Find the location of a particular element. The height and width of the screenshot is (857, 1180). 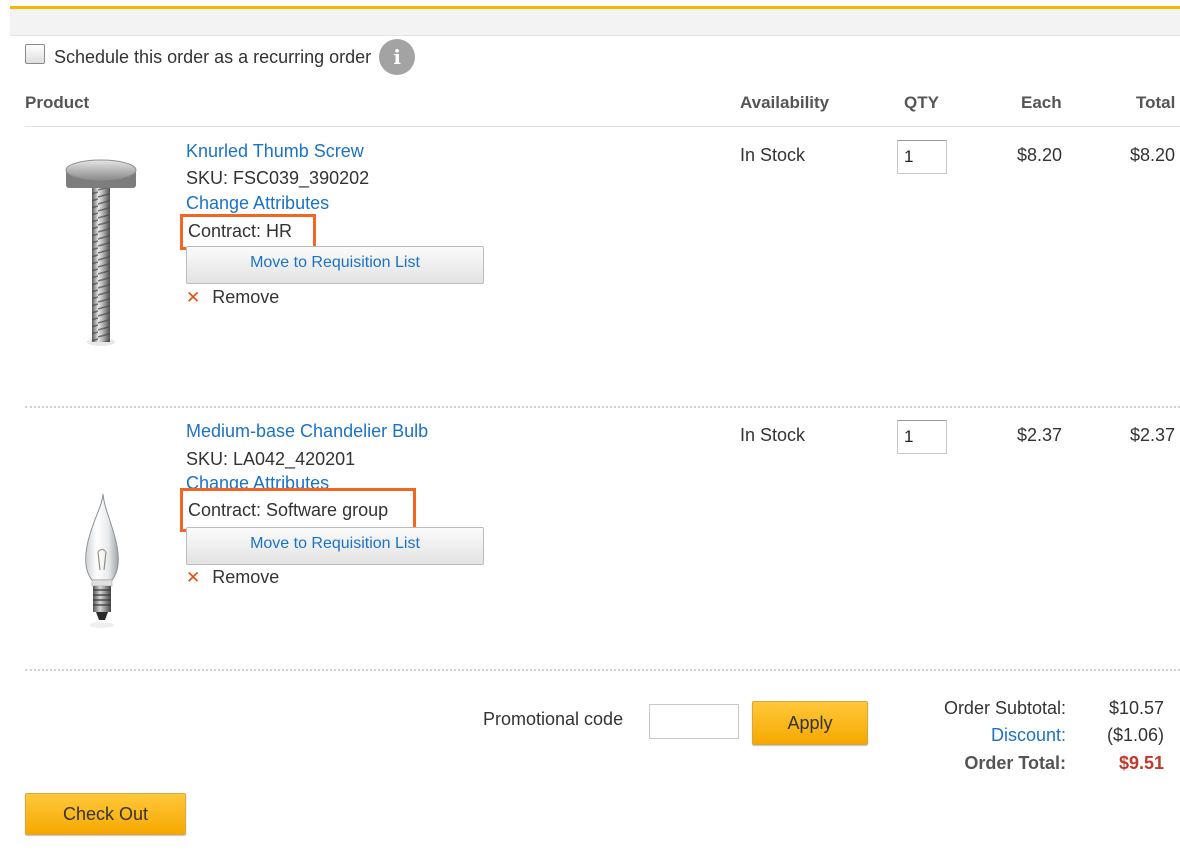

header-each: Each is located at coordinates (1041, 102).